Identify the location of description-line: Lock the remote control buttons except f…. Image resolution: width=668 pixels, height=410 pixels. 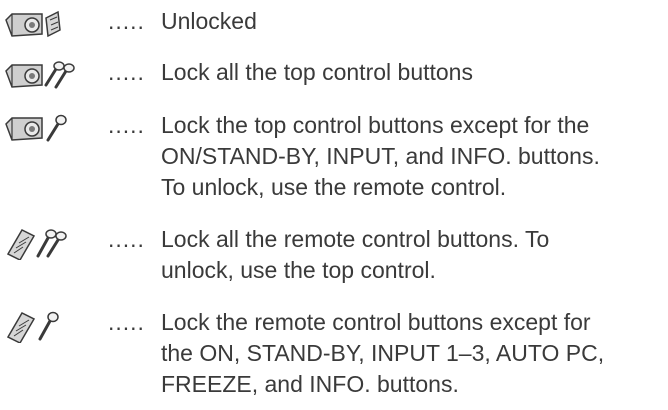
(376, 322).